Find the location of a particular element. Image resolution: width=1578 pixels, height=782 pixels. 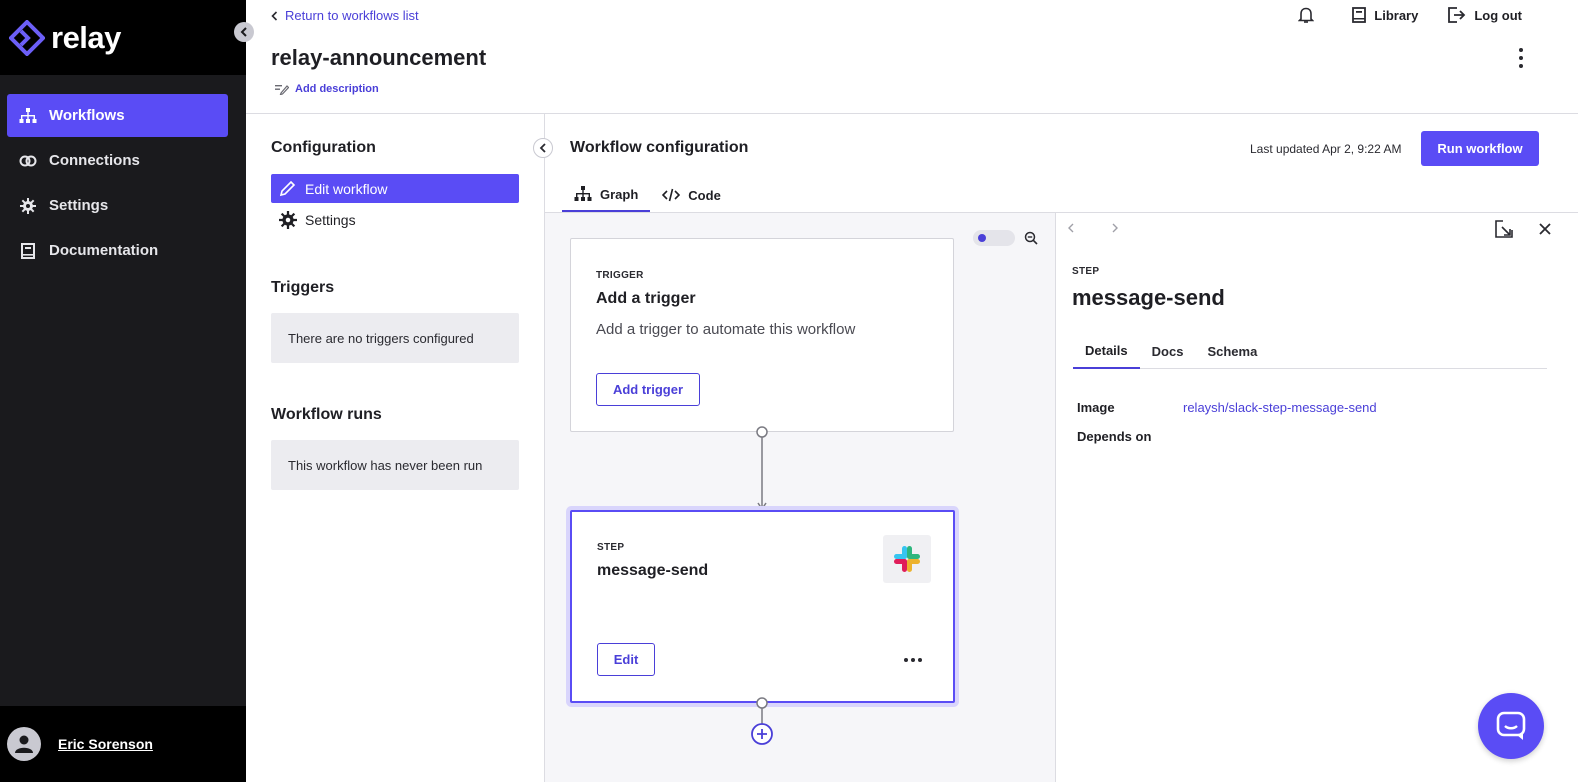

config-item-edit-workflow: Edit workflow is located at coordinates (395, 188).